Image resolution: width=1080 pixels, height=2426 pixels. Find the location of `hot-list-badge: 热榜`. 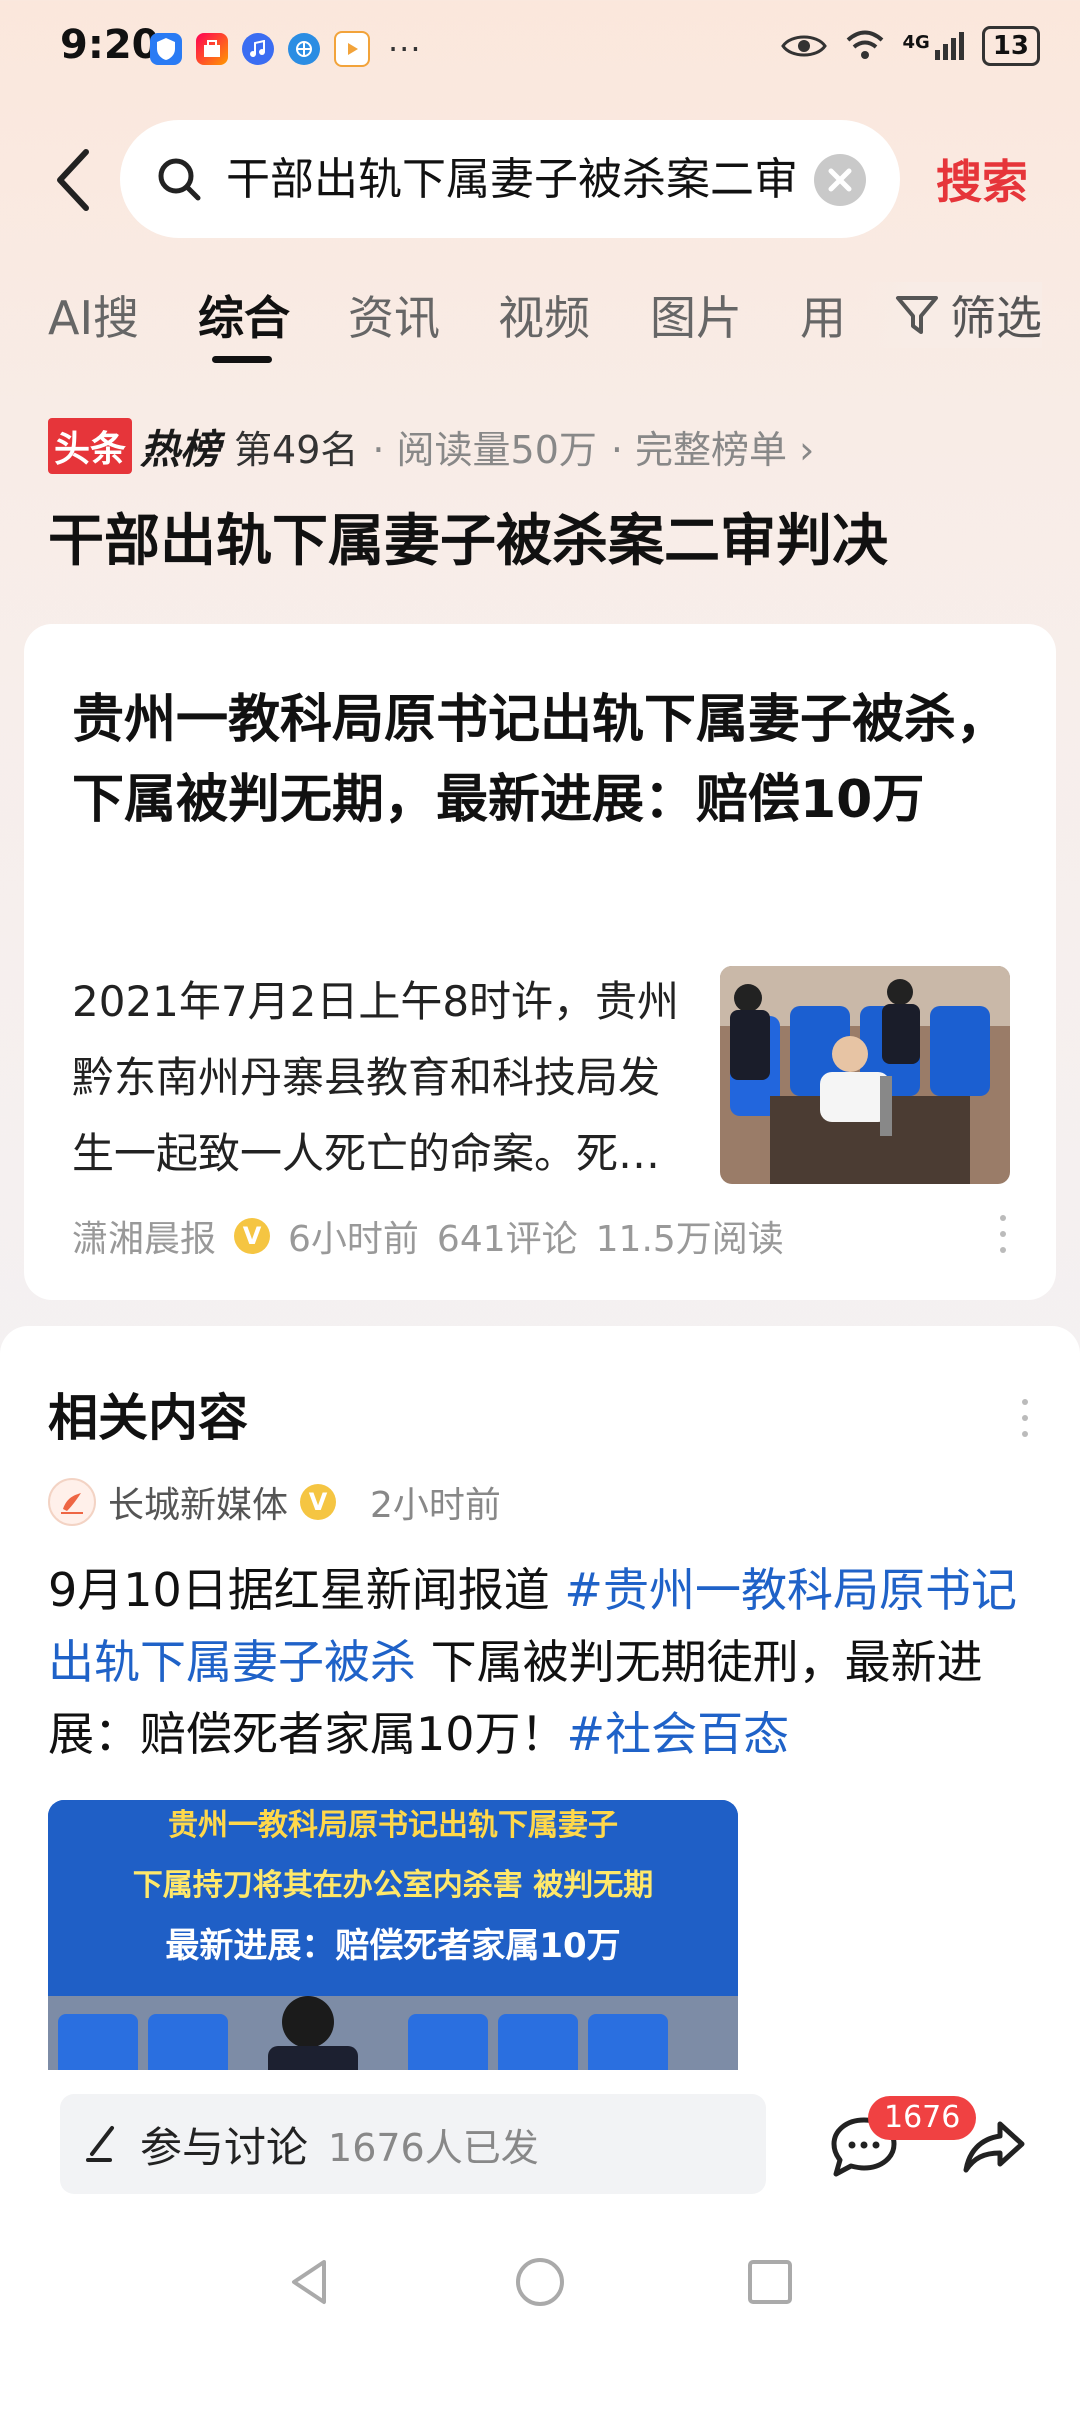

hot-list-badge: 热榜 is located at coordinates (180, 450).